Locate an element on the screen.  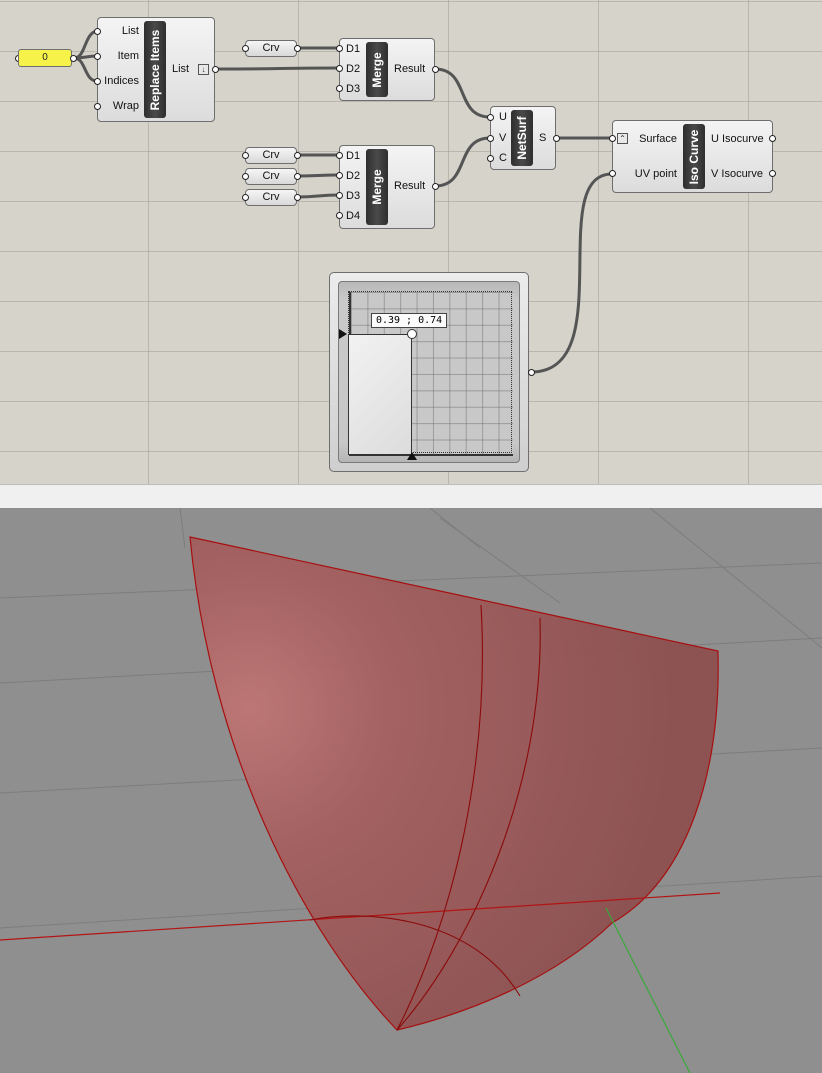
merge2-input-d2: D2 is located at coordinates (353, 176).